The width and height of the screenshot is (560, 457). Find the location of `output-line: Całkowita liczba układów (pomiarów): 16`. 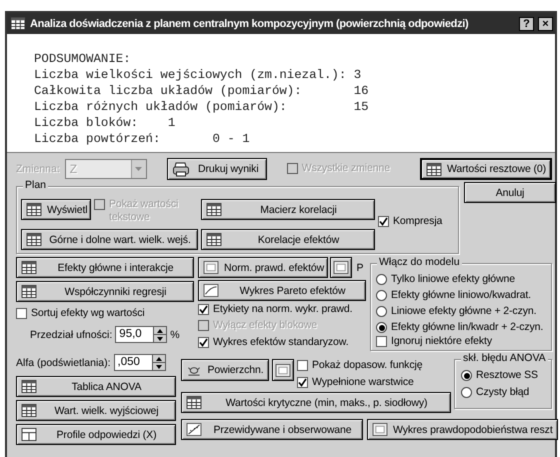

output-line: Całkowita liczba układów (pomiarów): 16 is located at coordinates (202, 91).